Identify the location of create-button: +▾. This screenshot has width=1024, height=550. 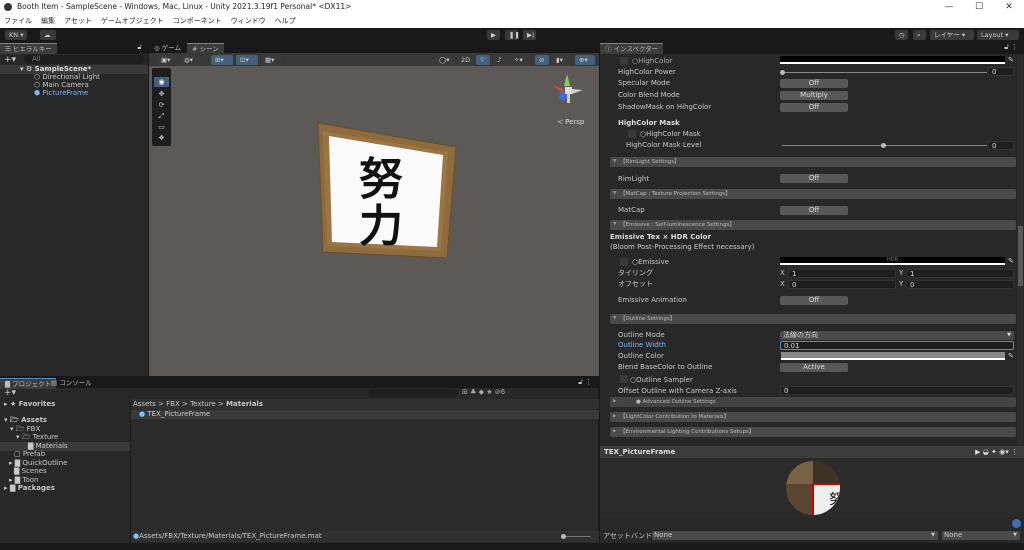
(10, 393).